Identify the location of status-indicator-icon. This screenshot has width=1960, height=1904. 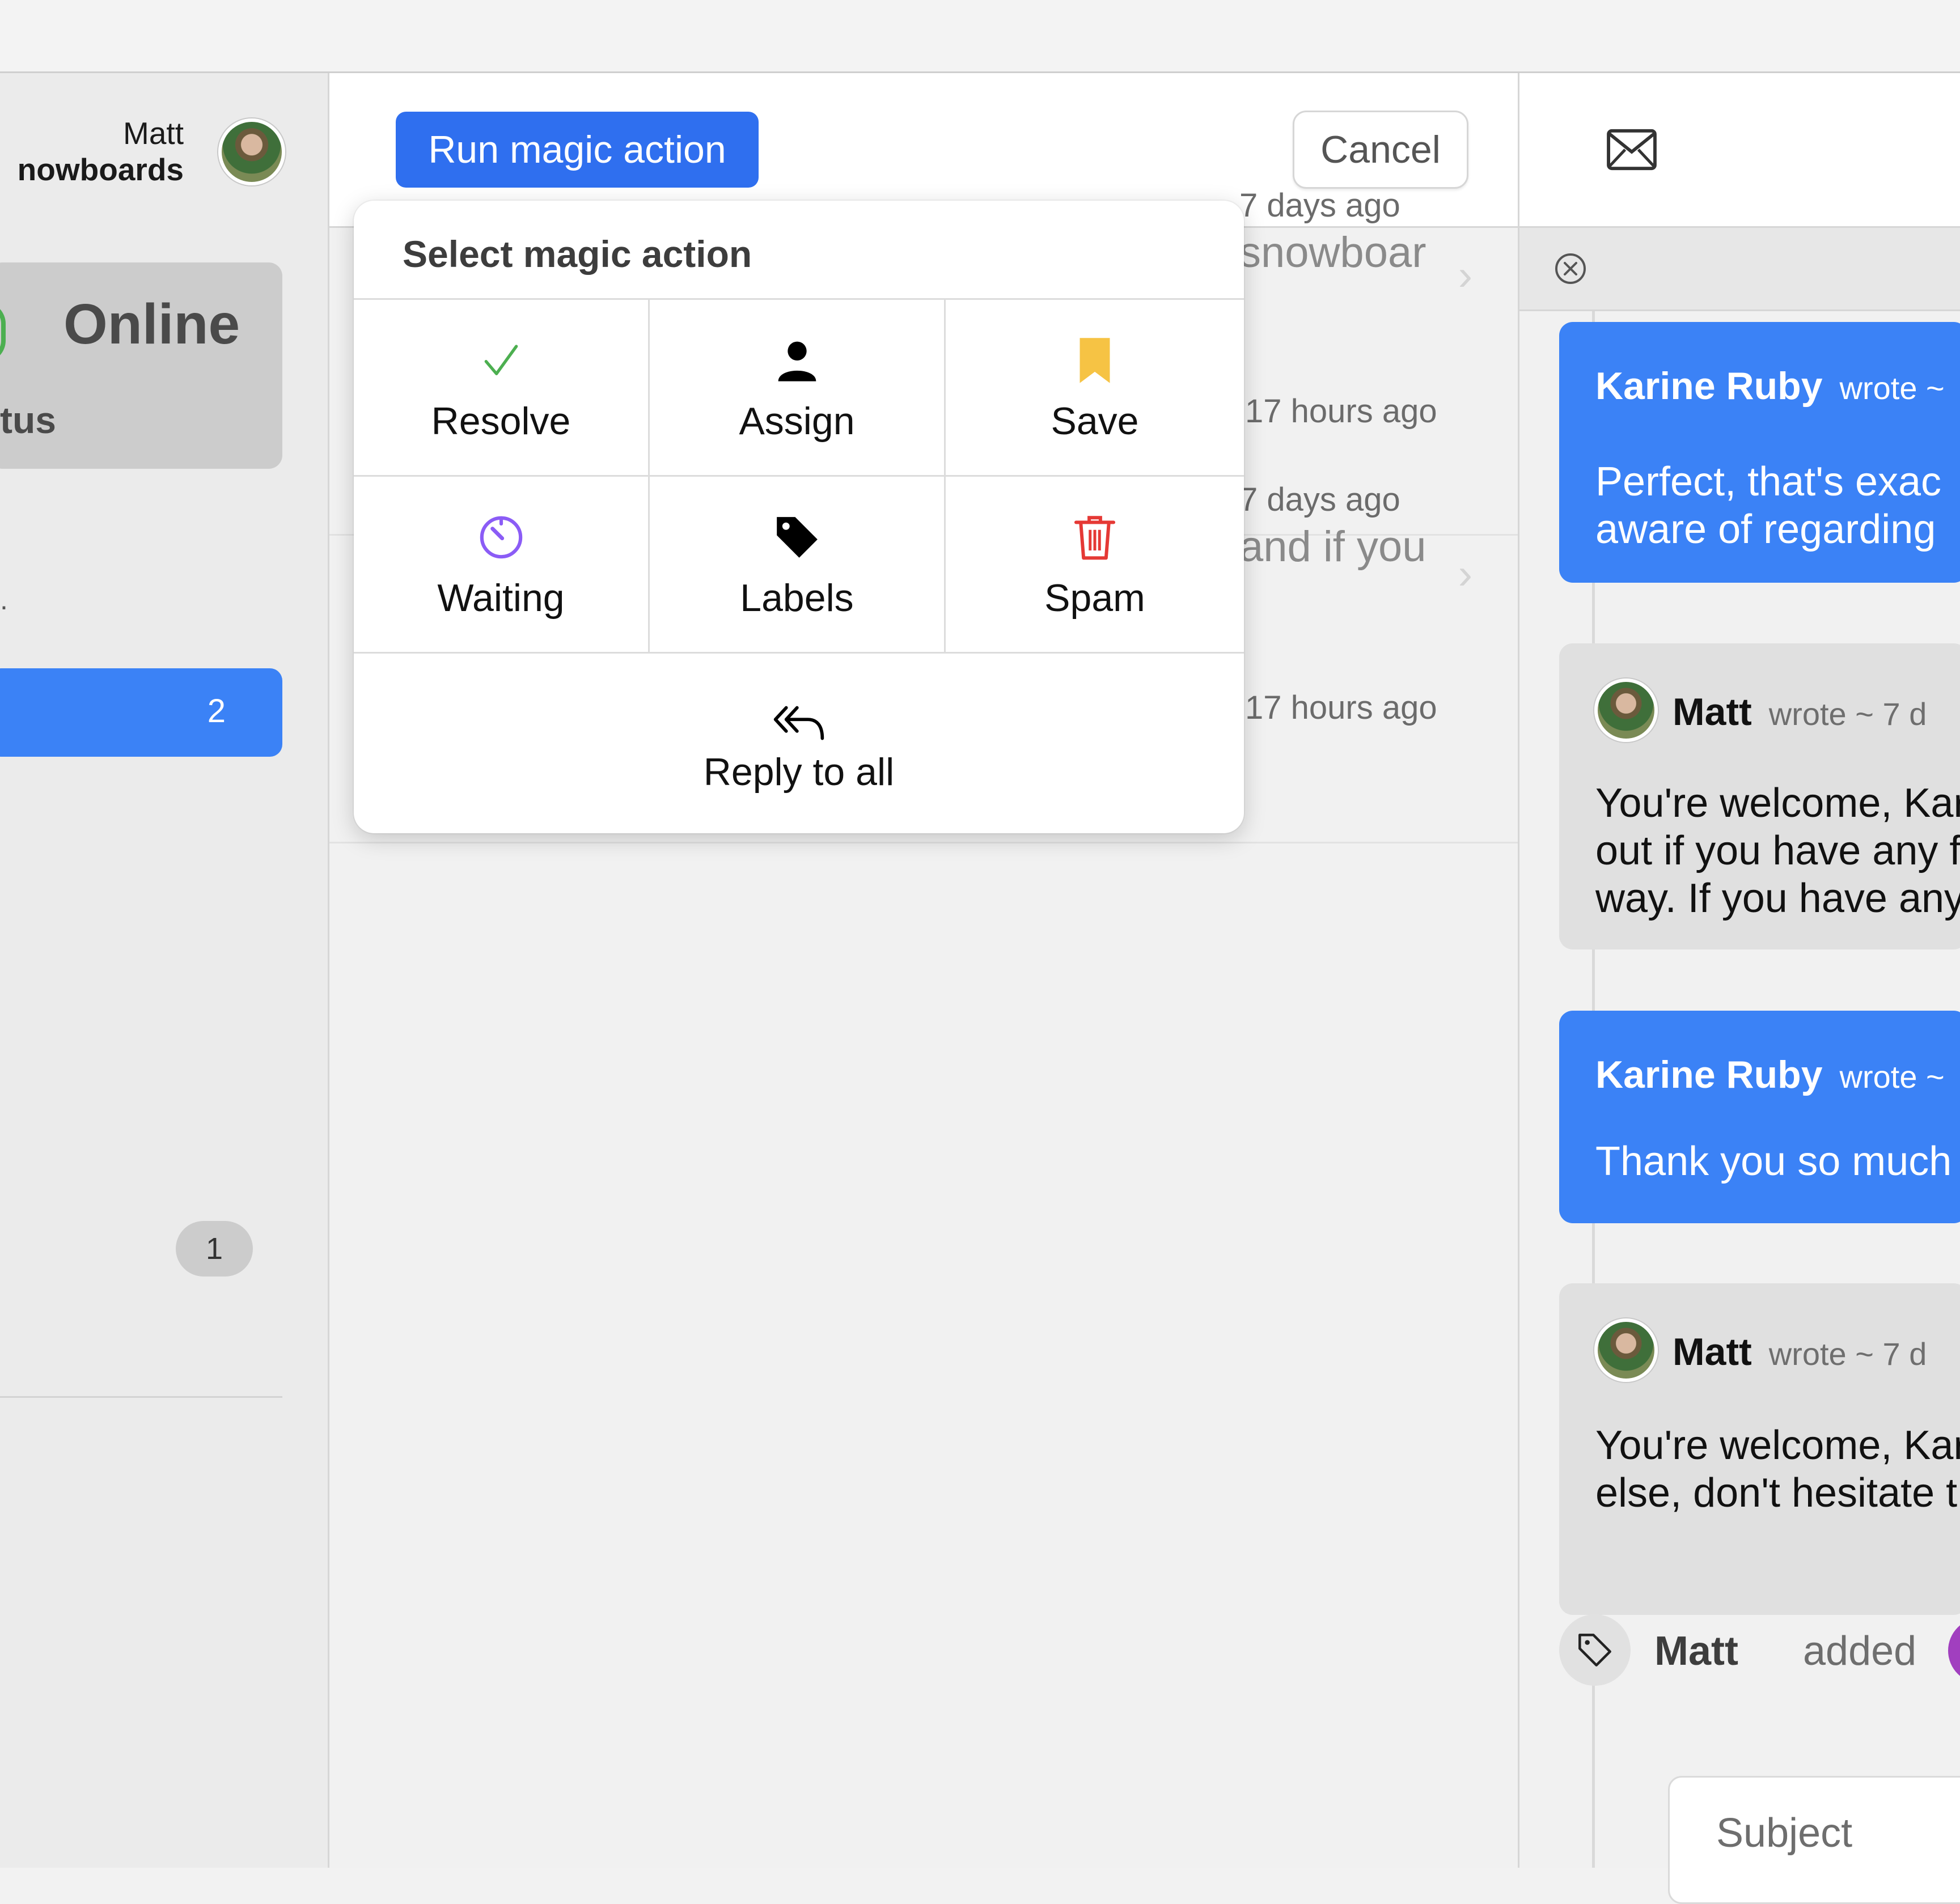
(3, 332).